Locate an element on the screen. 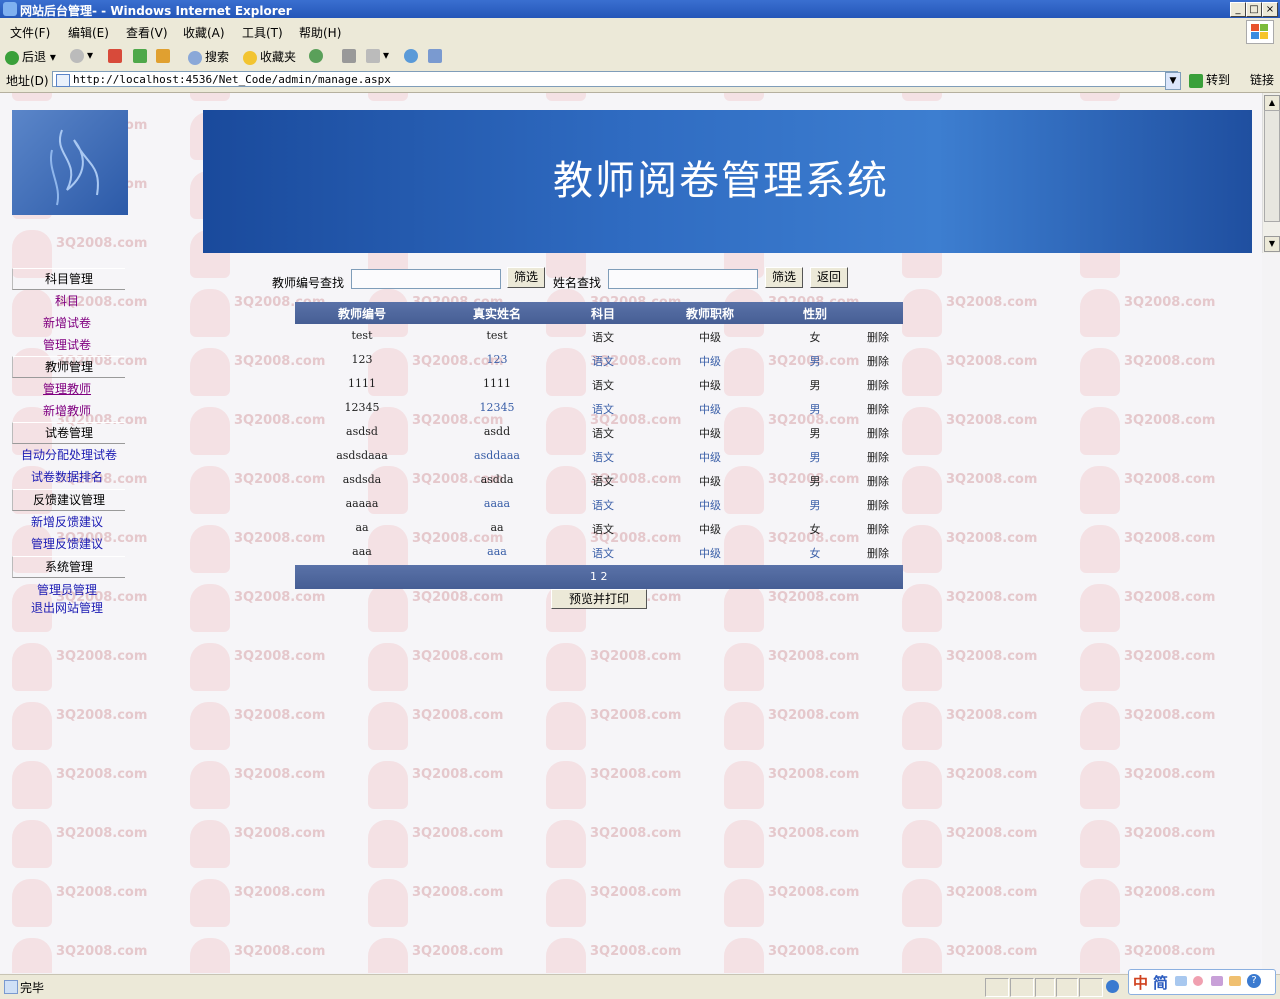 The height and width of the screenshot is (999, 1280). scroll-thumb is located at coordinates (1272, 166).